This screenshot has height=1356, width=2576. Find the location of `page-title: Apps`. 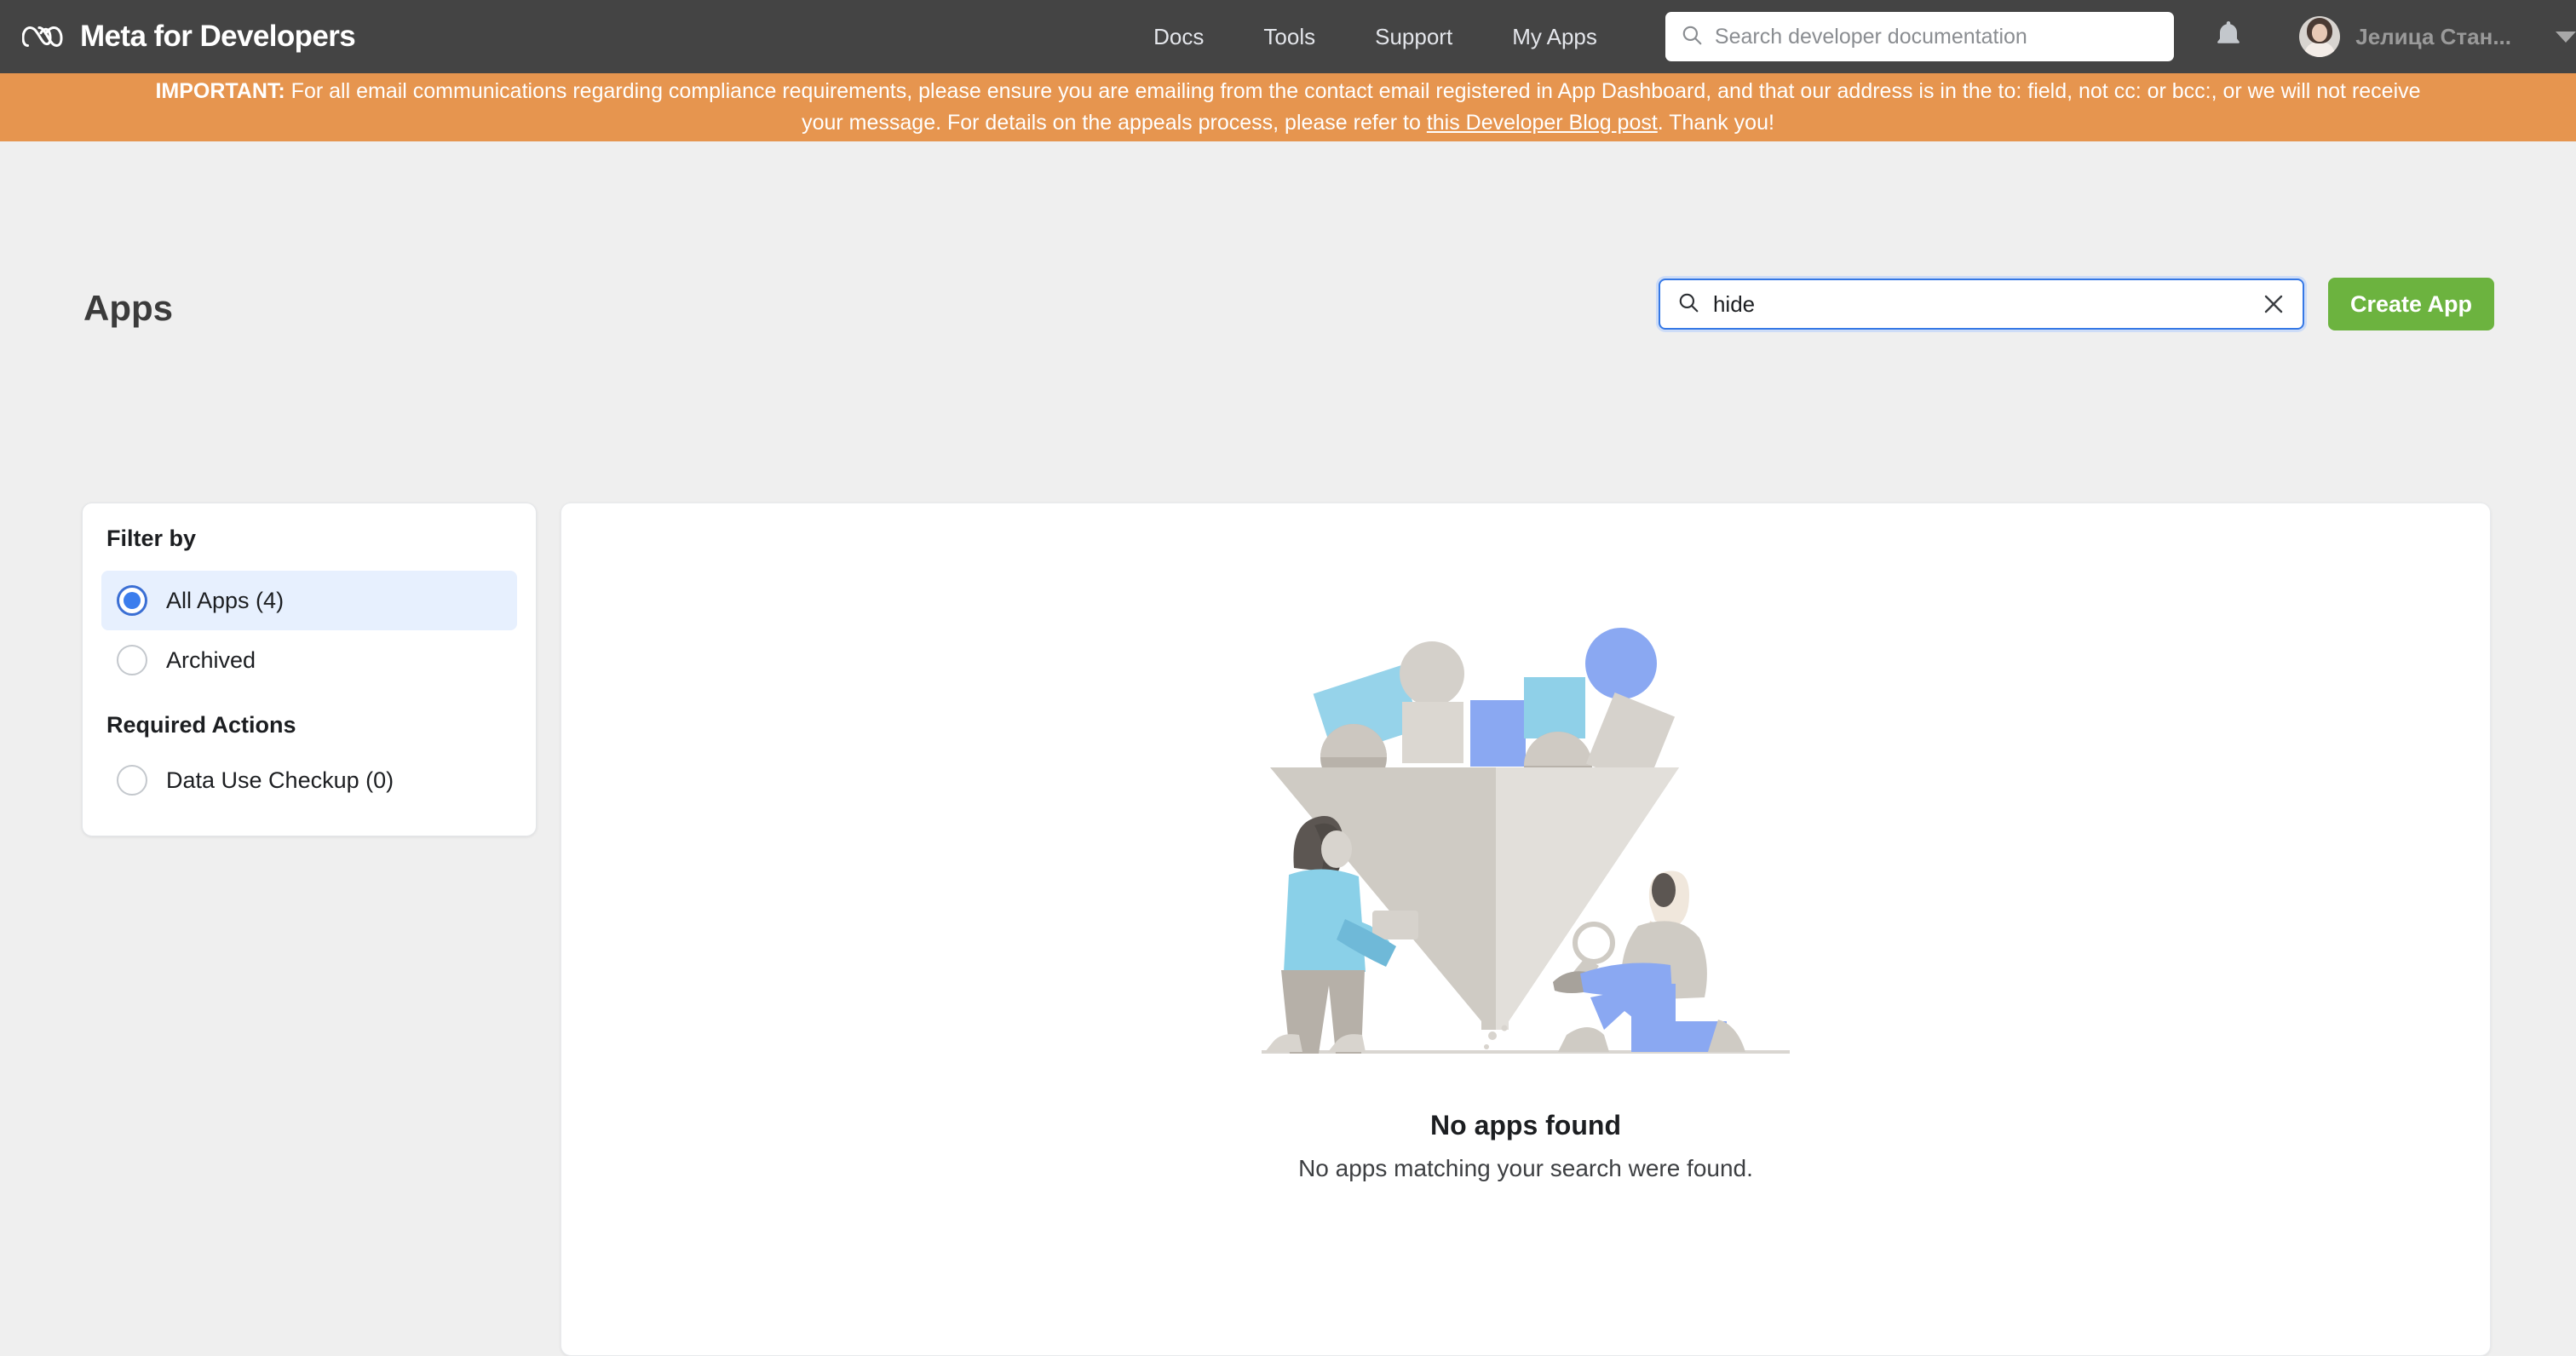

page-title: Apps is located at coordinates (128, 308).